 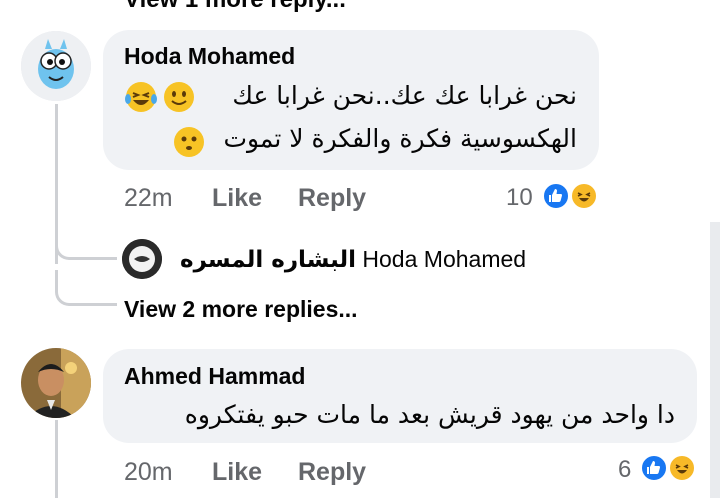 What do you see at coordinates (142, 259) in the screenshot?
I see `page-logo-avatar` at bounding box center [142, 259].